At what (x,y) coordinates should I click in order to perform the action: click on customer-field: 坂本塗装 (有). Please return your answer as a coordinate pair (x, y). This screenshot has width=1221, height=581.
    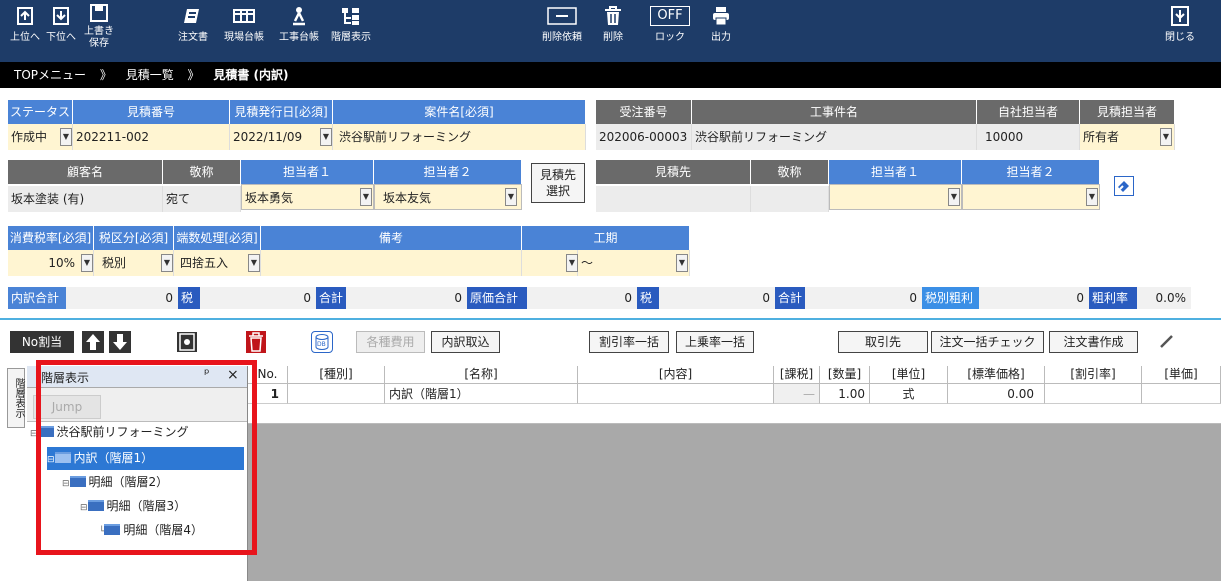
    Looking at the image, I should click on (85, 199).